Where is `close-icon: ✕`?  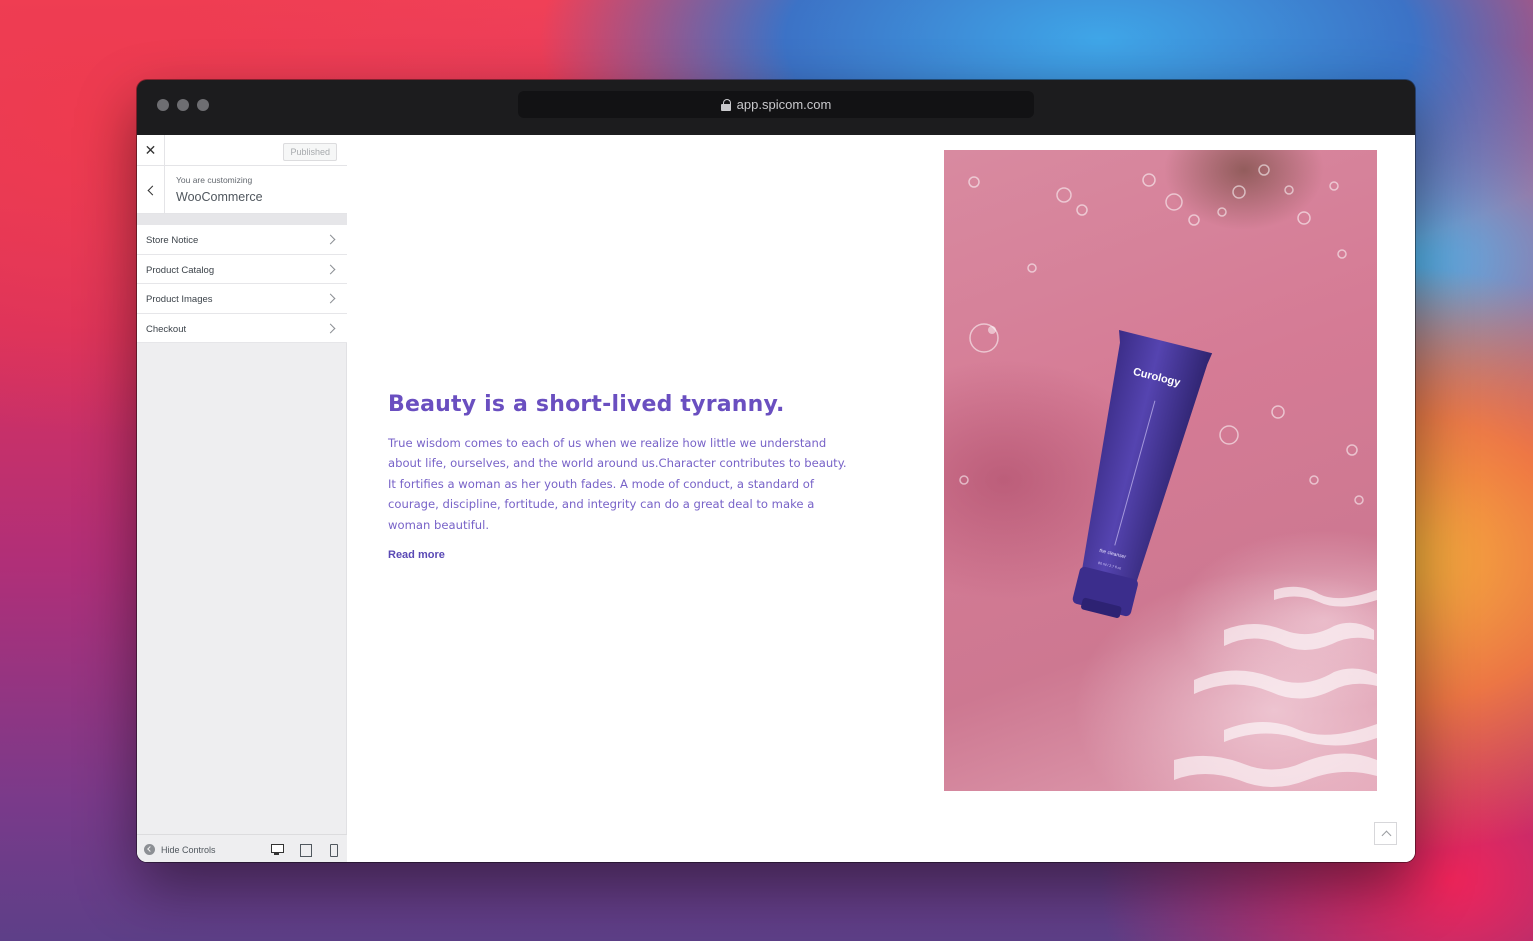
close-icon: ✕ is located at coordinates (150, 150).